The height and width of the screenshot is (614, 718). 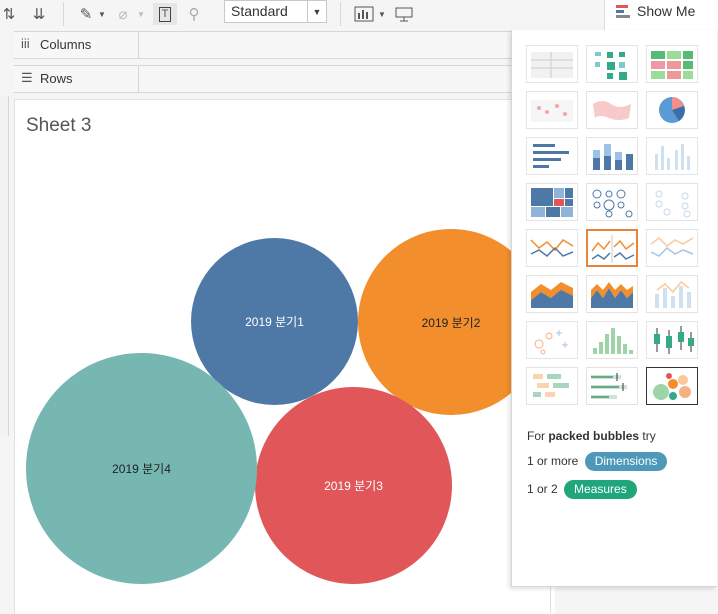 What do you see at coordinates (259, 11) in the screenshot?
I see `fit-select-value: Standard` at bounding box center [259, 11].